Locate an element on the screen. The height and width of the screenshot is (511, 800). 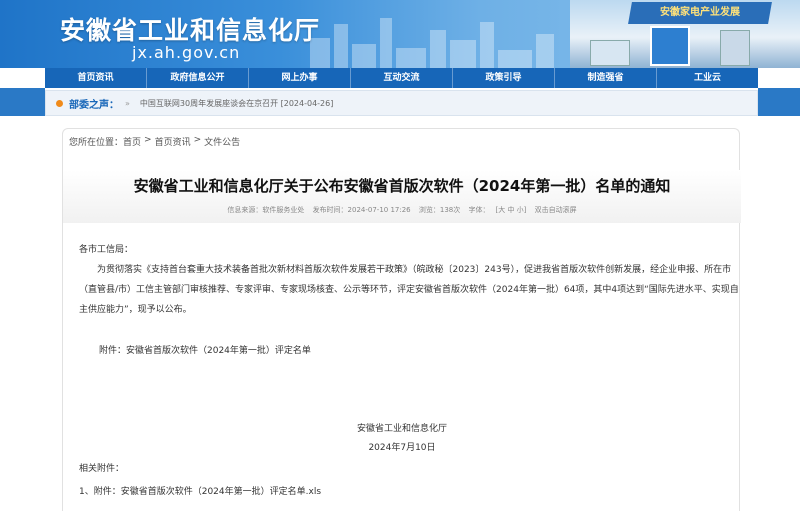
nav-item-policy: 政策引导 is located at coordinates (504, 78).